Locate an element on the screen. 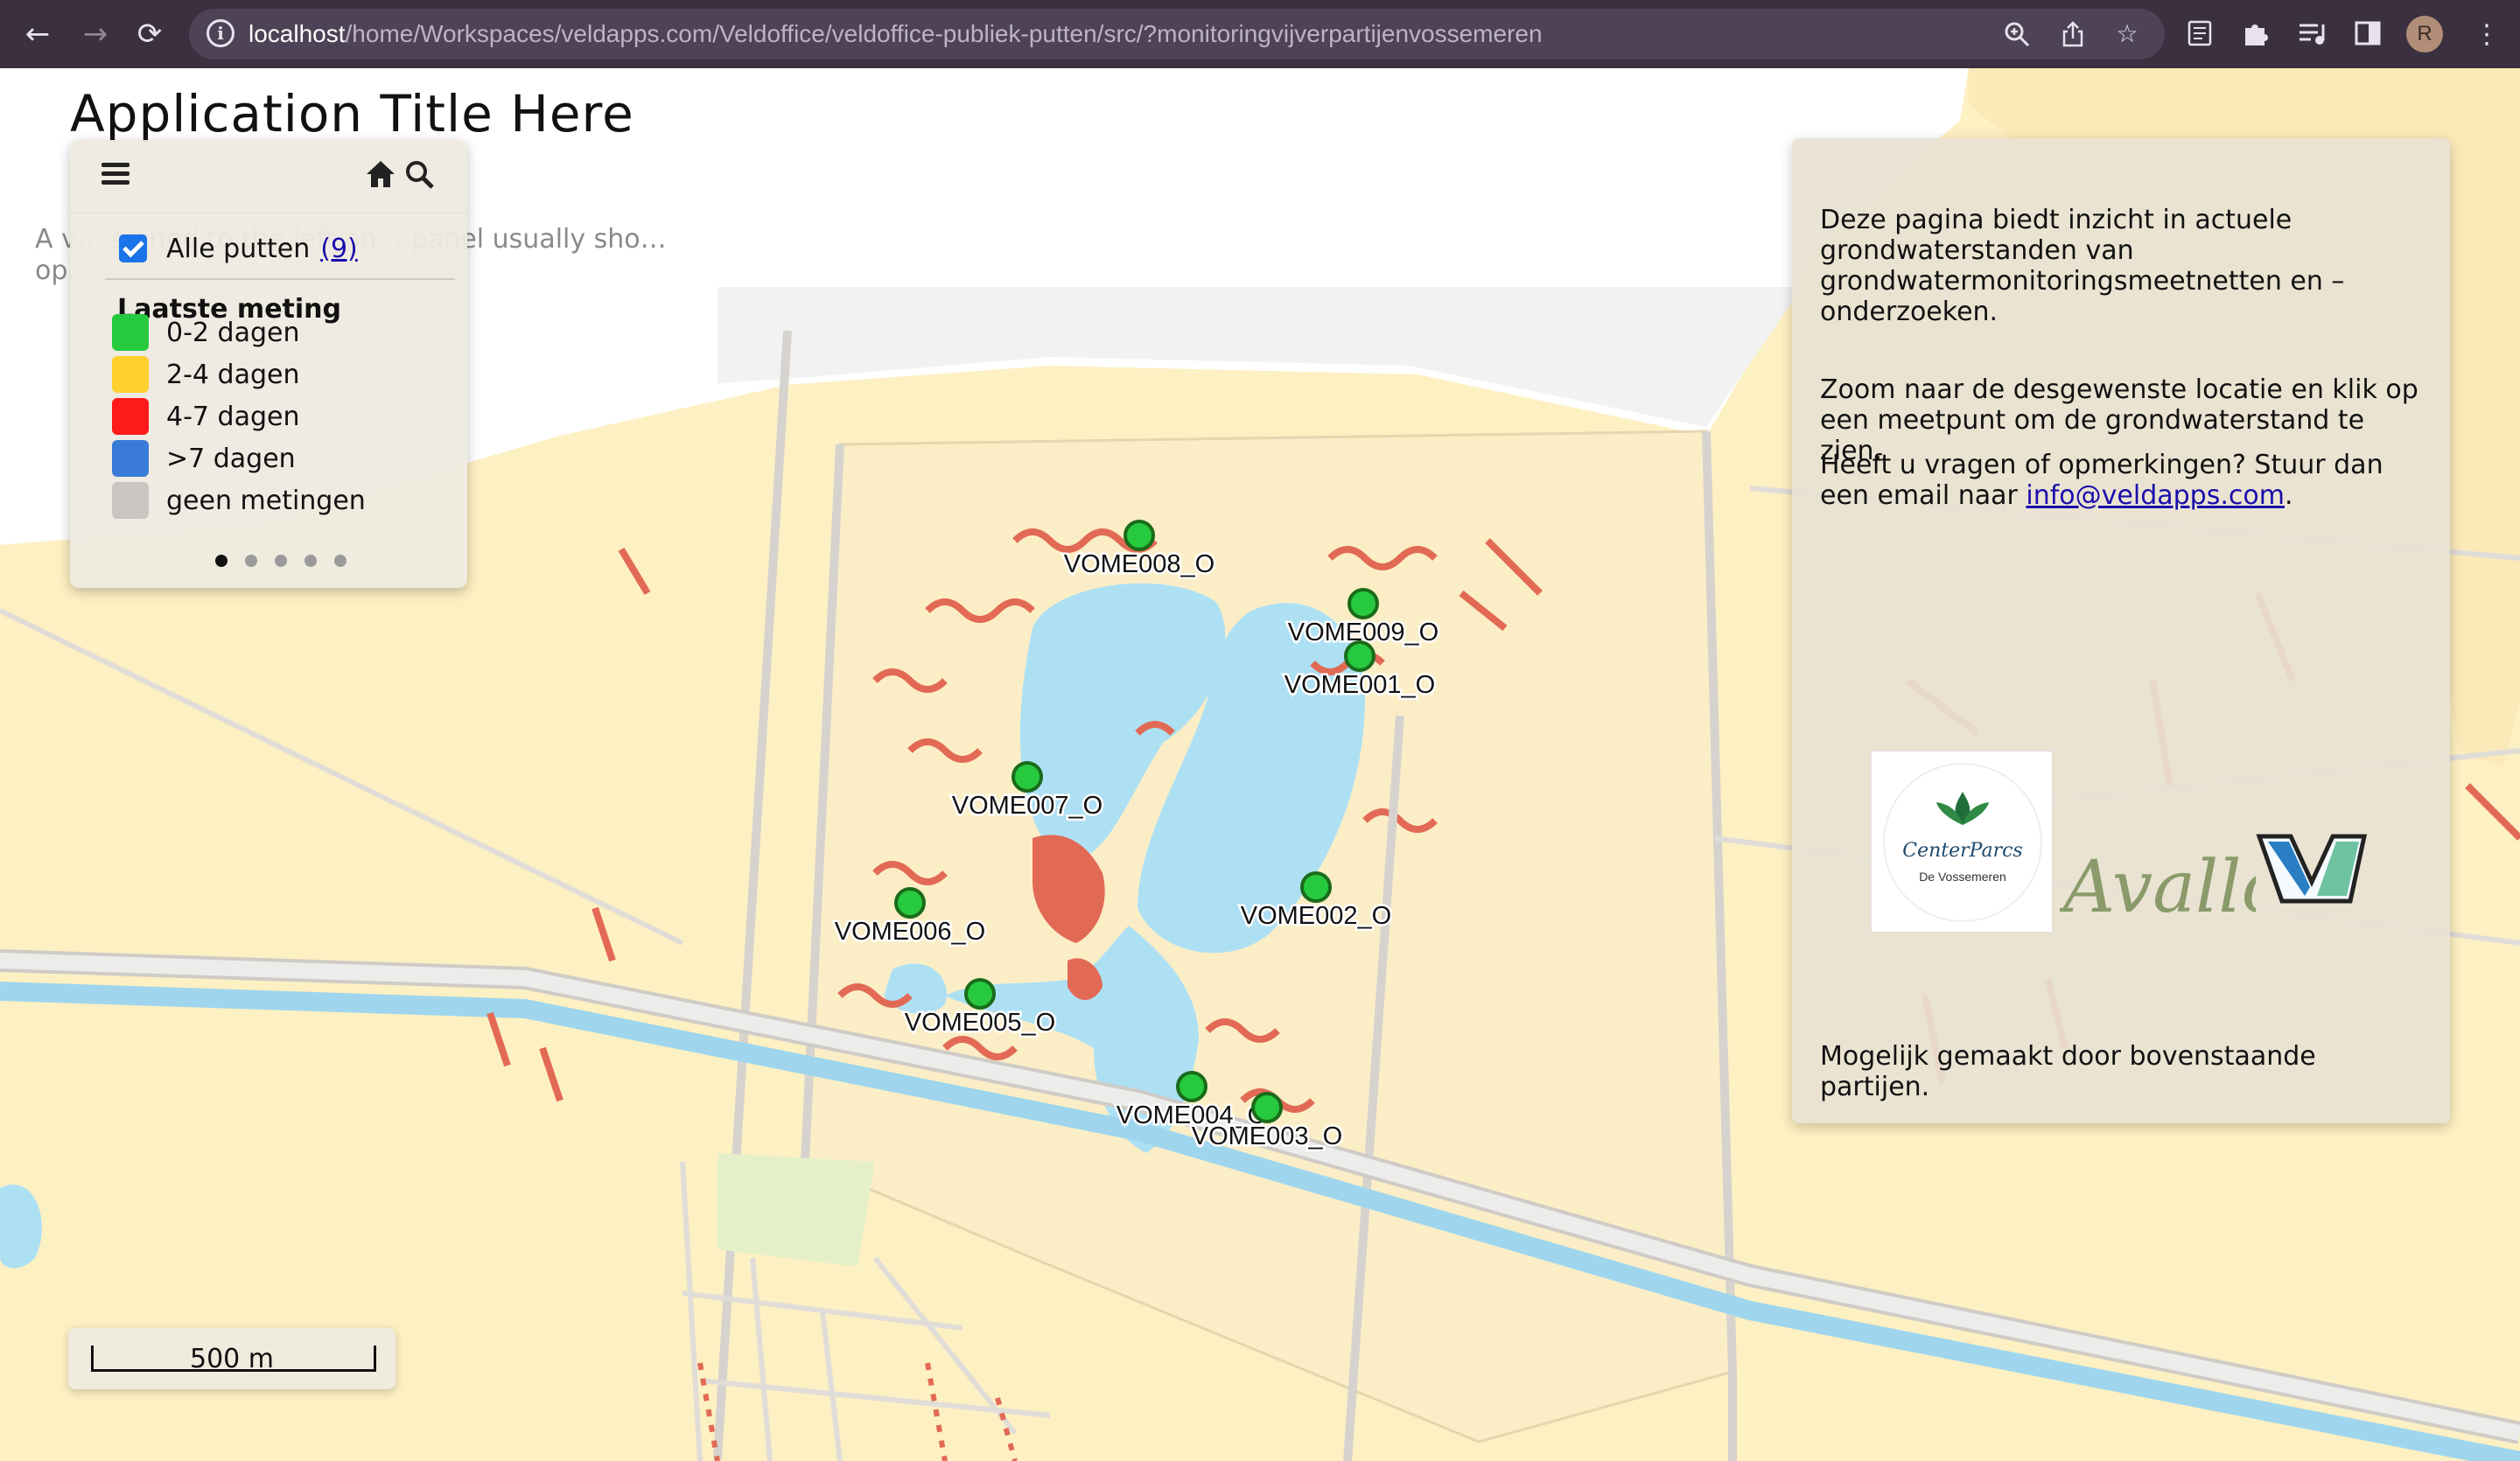 The image size is (2520, 1461). legend-toolbar is located at coordinates (268, 176).